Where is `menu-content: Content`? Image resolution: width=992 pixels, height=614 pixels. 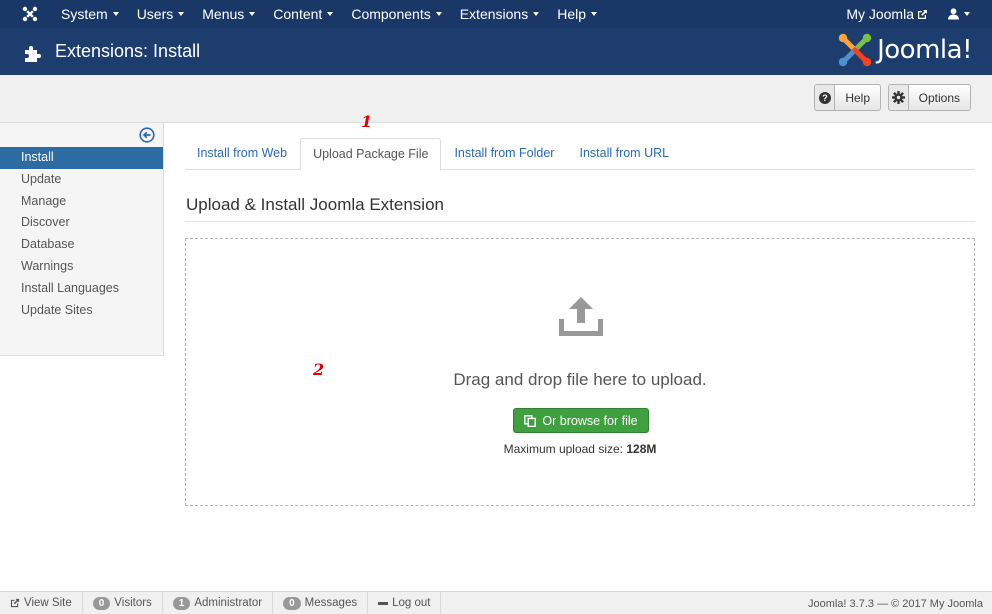
menu-content: Content is located at coordinates (303, 14).